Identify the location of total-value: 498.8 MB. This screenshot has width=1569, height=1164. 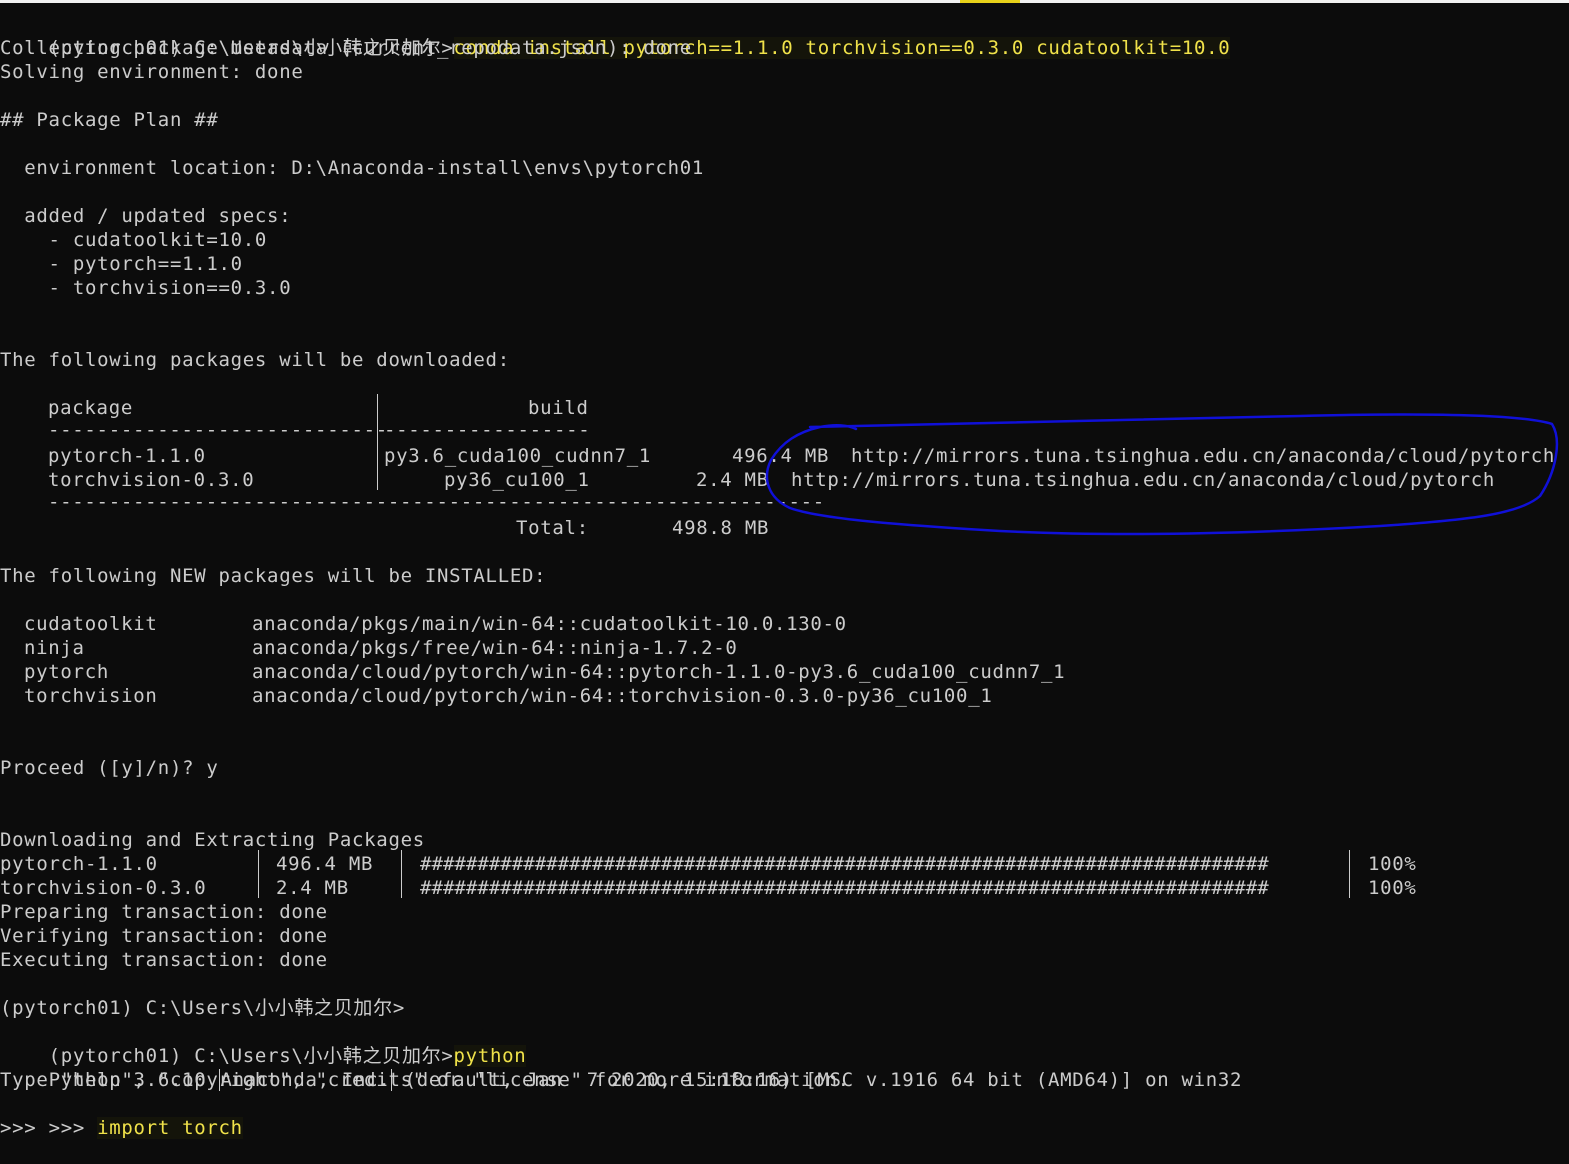
(721, 528).